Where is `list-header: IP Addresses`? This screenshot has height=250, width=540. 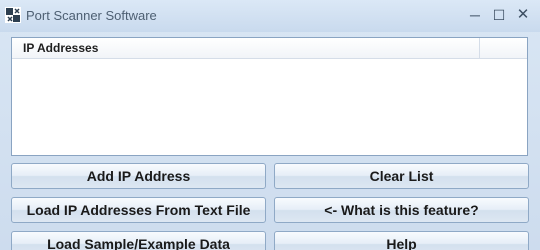 list-header: IP Addresses is located at coordinates (269, 48).